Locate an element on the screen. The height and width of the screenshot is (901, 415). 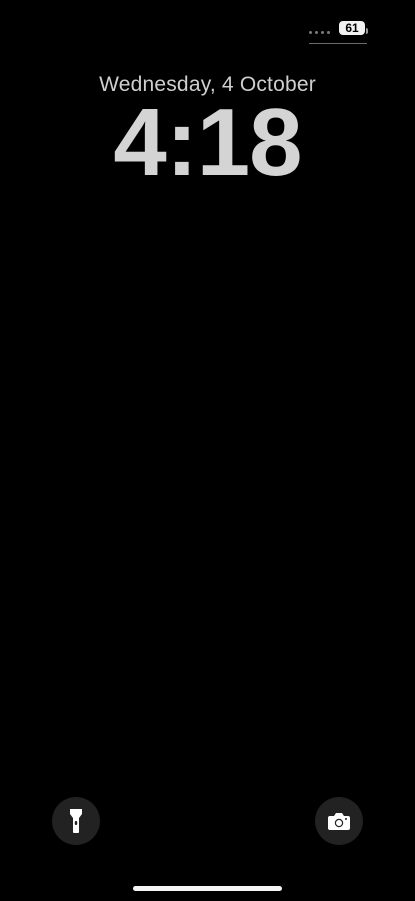
camera-button is located at coordinates (339, 821).